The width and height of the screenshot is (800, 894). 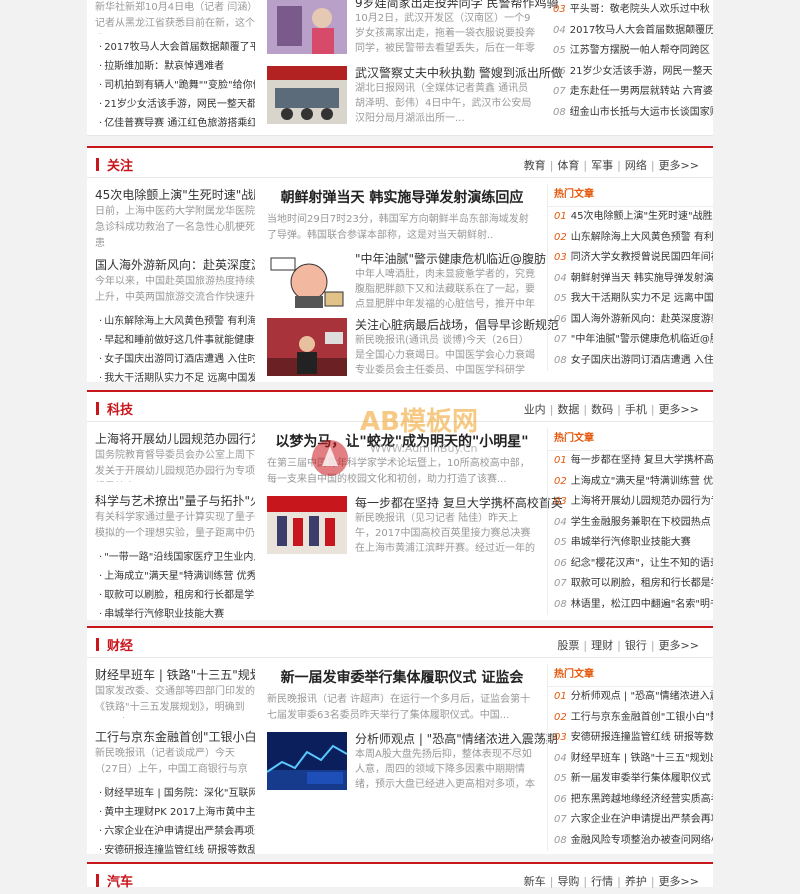 I want to click on hot-item: 08金融风险专项整治办被查问网络小游, so click(x=630, y=841).